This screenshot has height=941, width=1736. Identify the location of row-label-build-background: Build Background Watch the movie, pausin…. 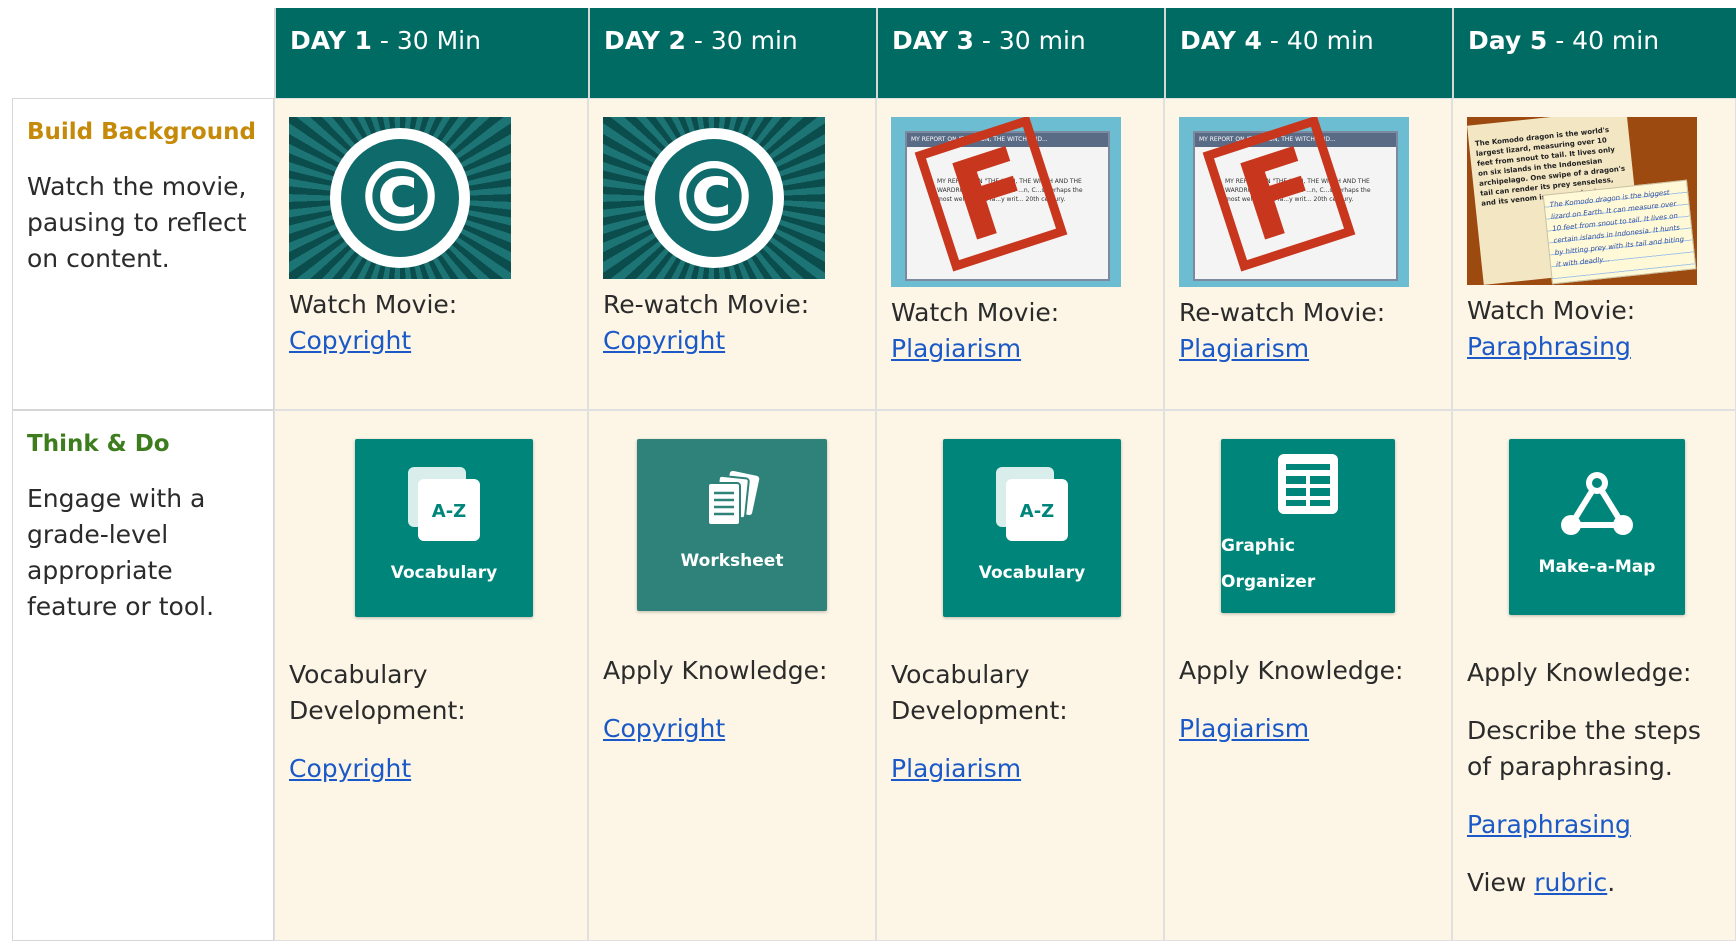
(143, 254).